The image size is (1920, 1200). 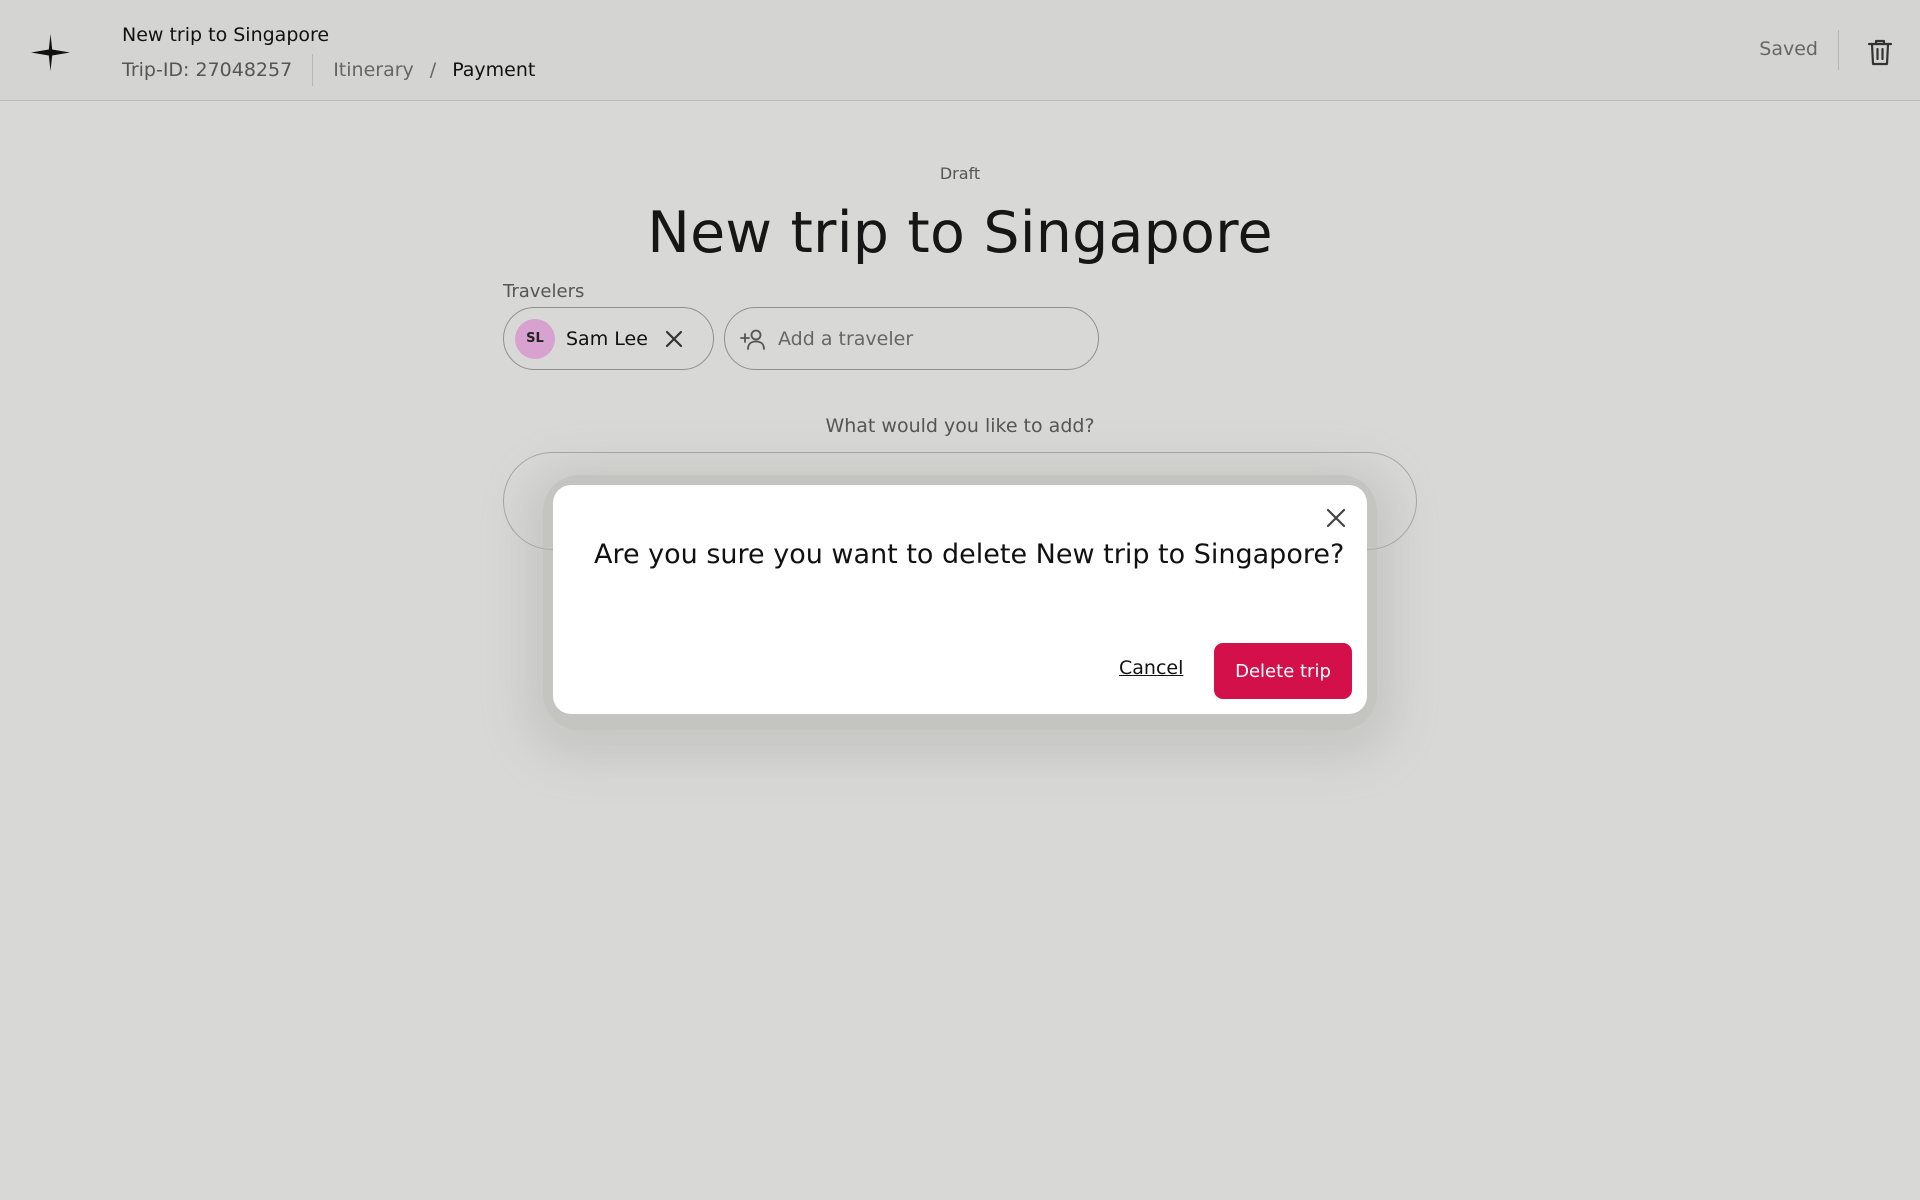 What do you see at coordinates (493, 70) in the screenshot?
I see `breadcrumb-payment: Payment` at bounding box center [493, 70].